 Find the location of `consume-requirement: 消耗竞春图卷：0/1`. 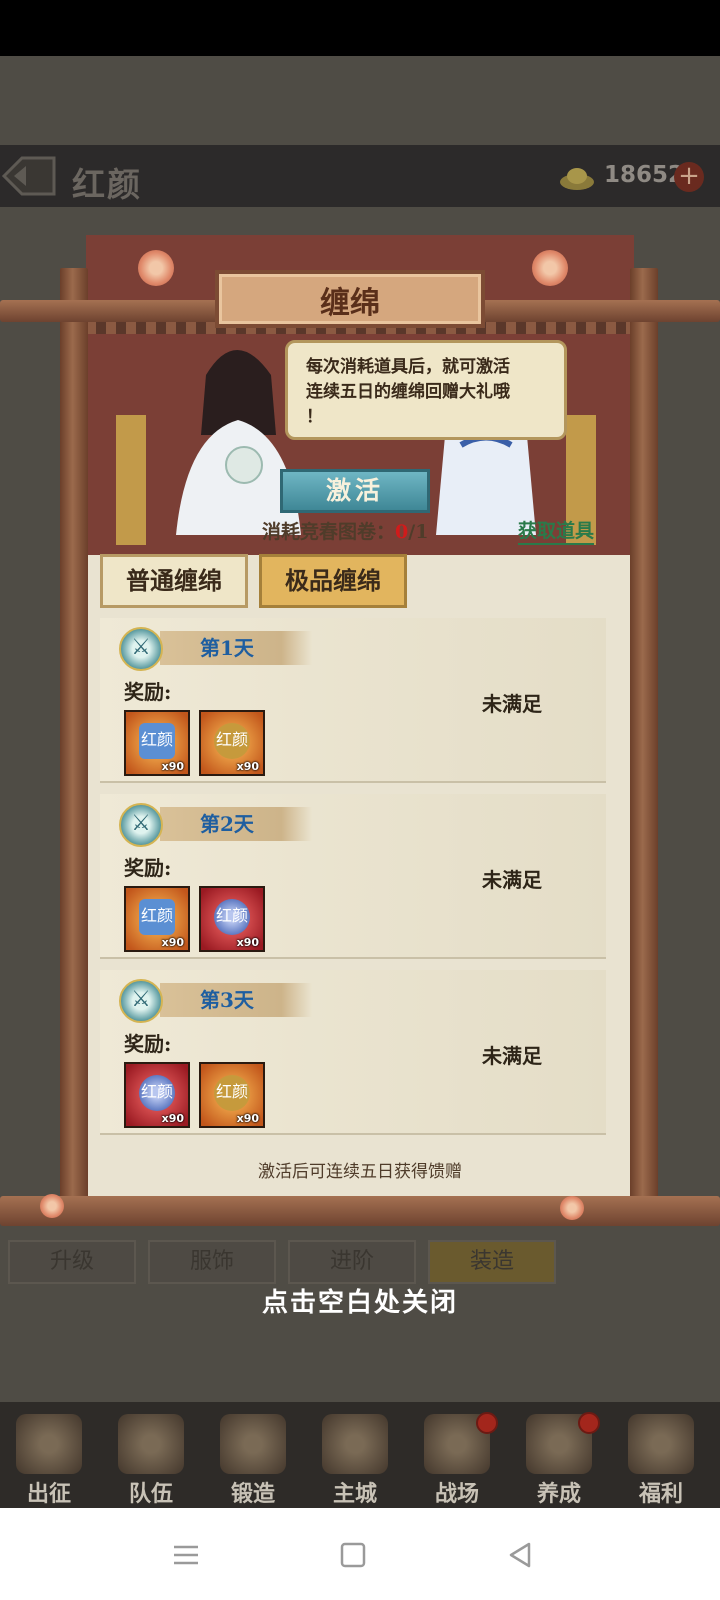

consume-requirement: 消耗竞春图卷：0/1 is located at coordinates (345, 530).